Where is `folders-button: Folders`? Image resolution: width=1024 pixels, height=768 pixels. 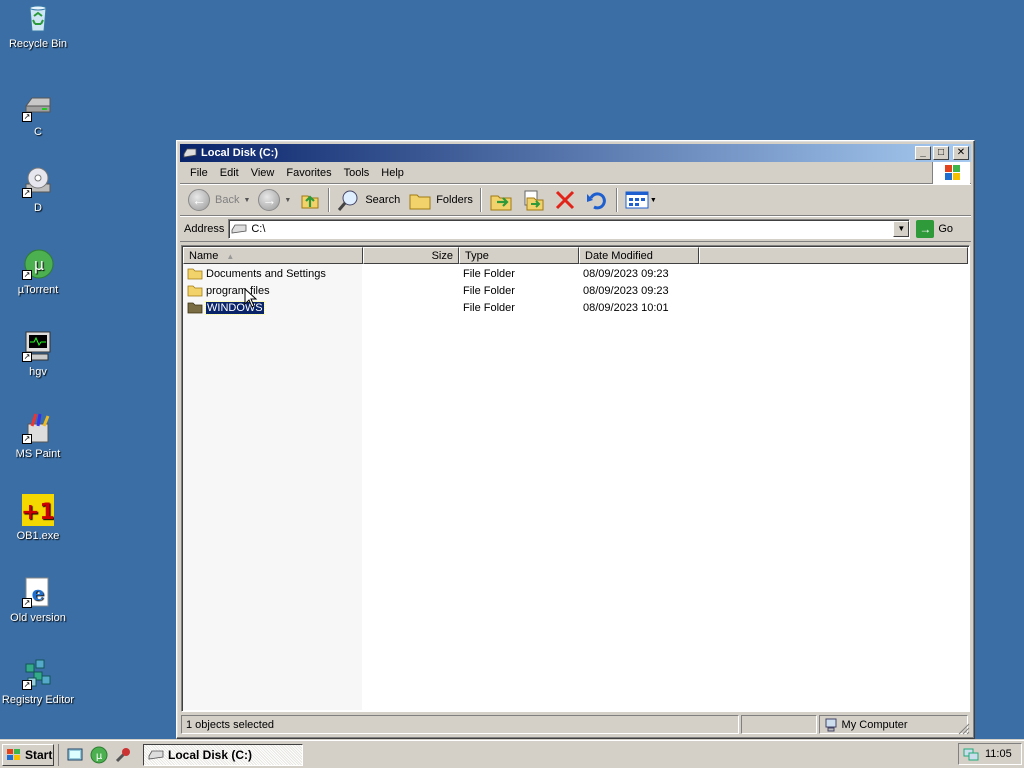
folders-button: Folders is located at coordinates (440, 200).